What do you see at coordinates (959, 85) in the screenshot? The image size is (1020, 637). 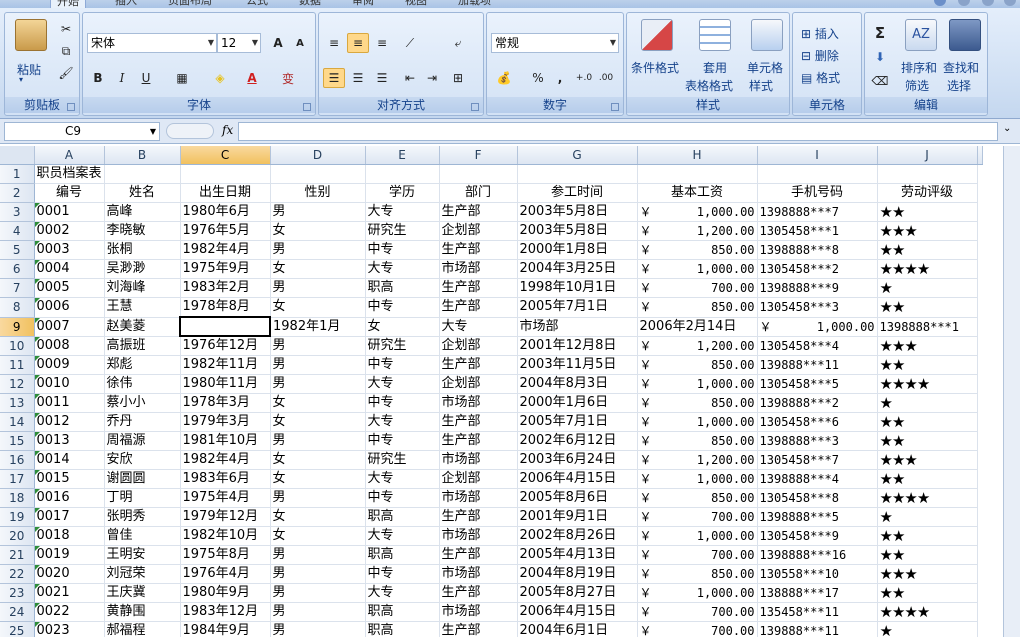 I see `find-select-label2: 选择` at bounding box center [959, 85].